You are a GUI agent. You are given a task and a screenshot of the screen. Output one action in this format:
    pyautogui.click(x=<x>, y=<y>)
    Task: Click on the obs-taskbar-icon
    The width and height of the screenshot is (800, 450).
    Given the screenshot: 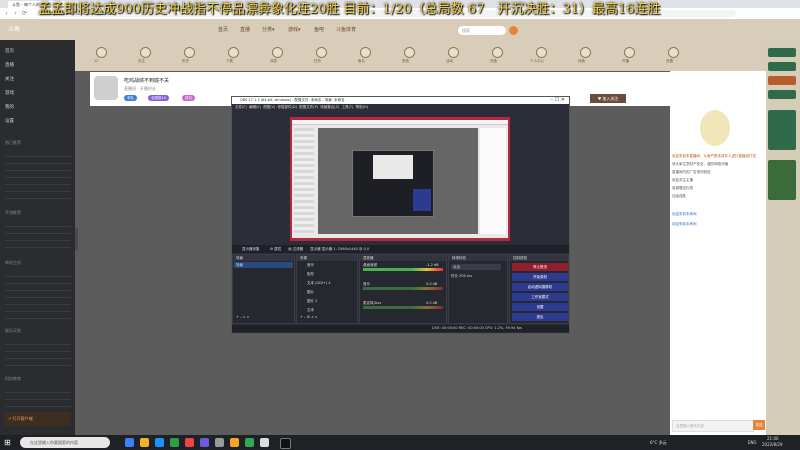 What is the action you would take?
    pyautogui.click(x=285, y=443)
    